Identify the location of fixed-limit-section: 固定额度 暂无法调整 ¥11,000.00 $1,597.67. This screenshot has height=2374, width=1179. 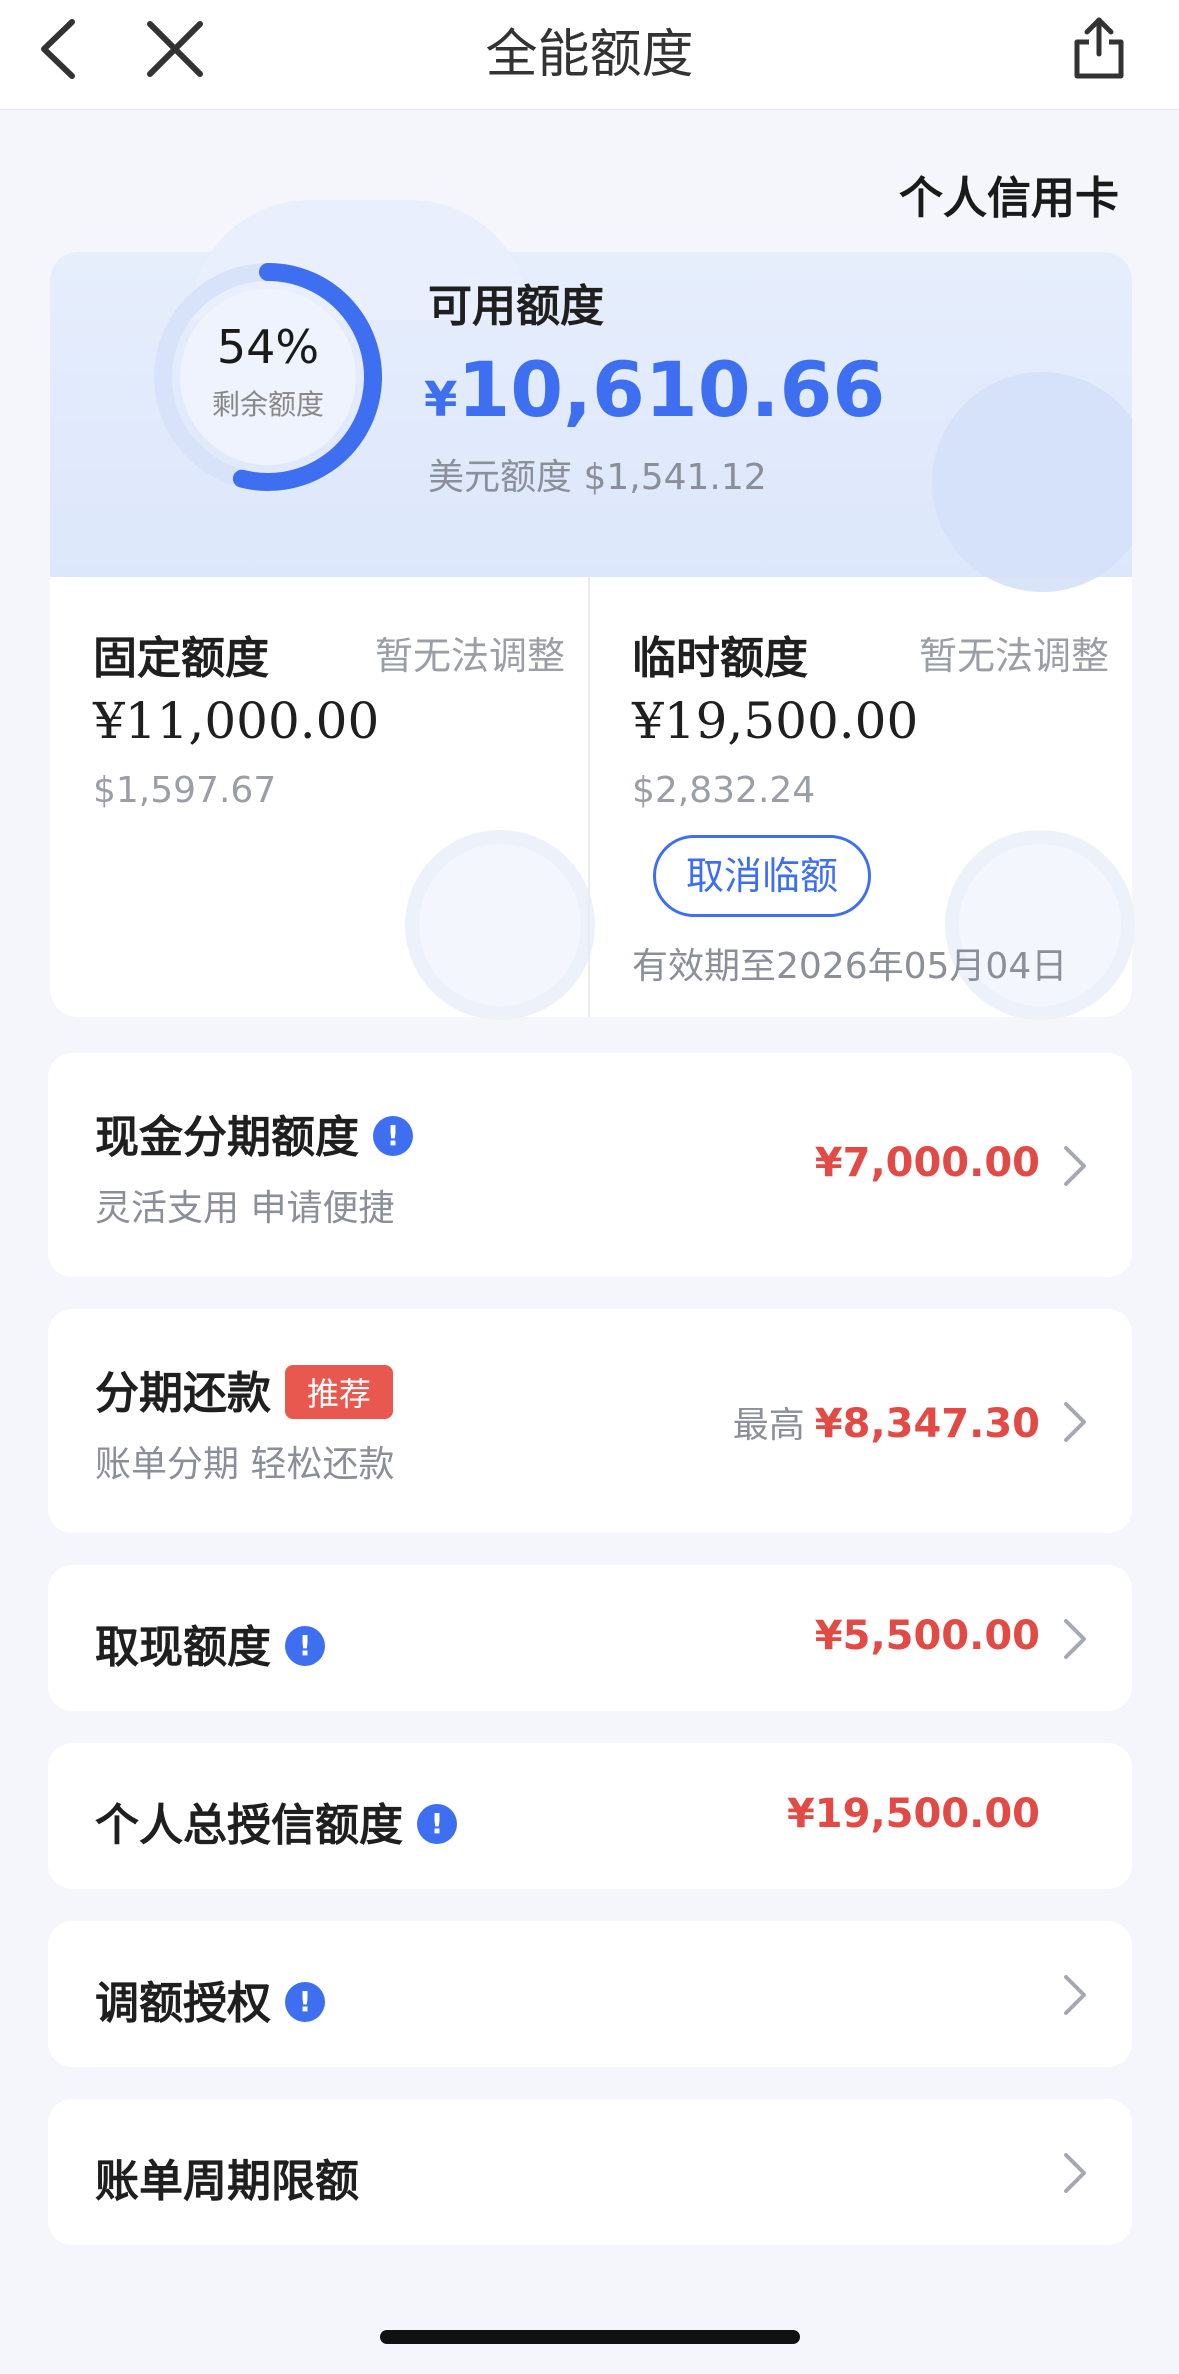
(319, 797).